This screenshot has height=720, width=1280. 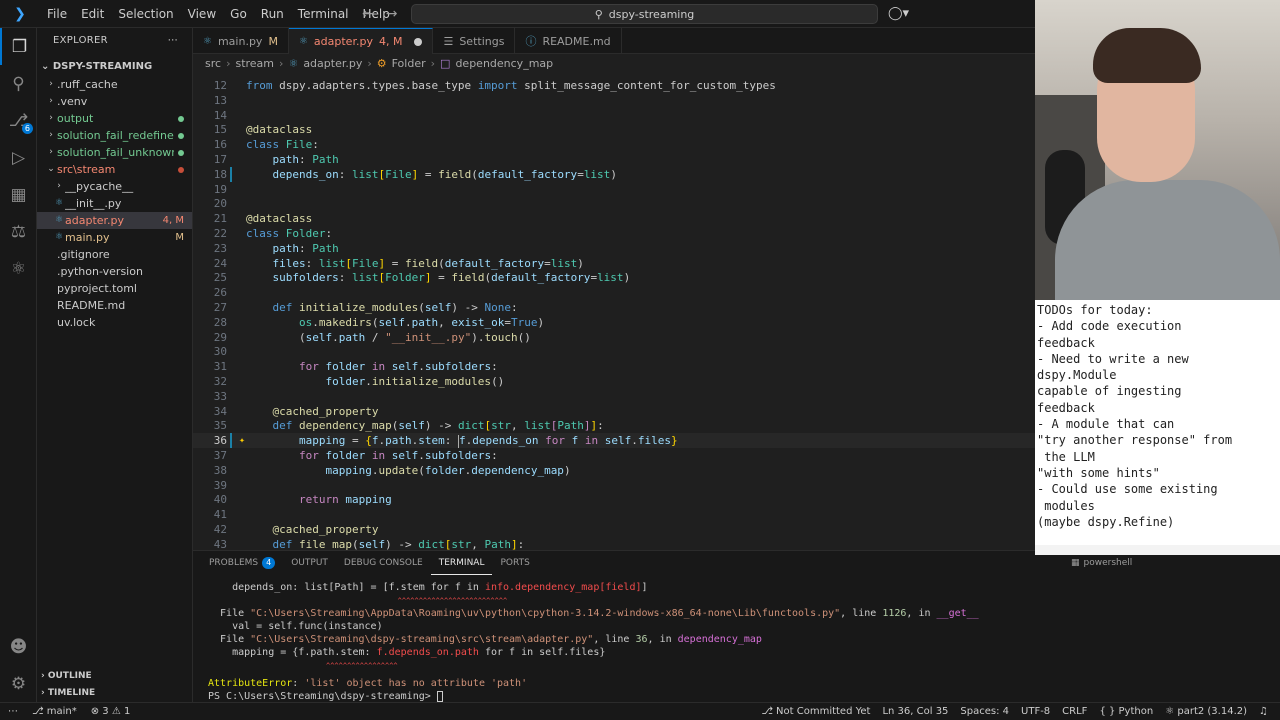 What do you see at coordinates (614, 396) in the screenshot?
I see `code-line: 33` at bounding box center [614, 396].